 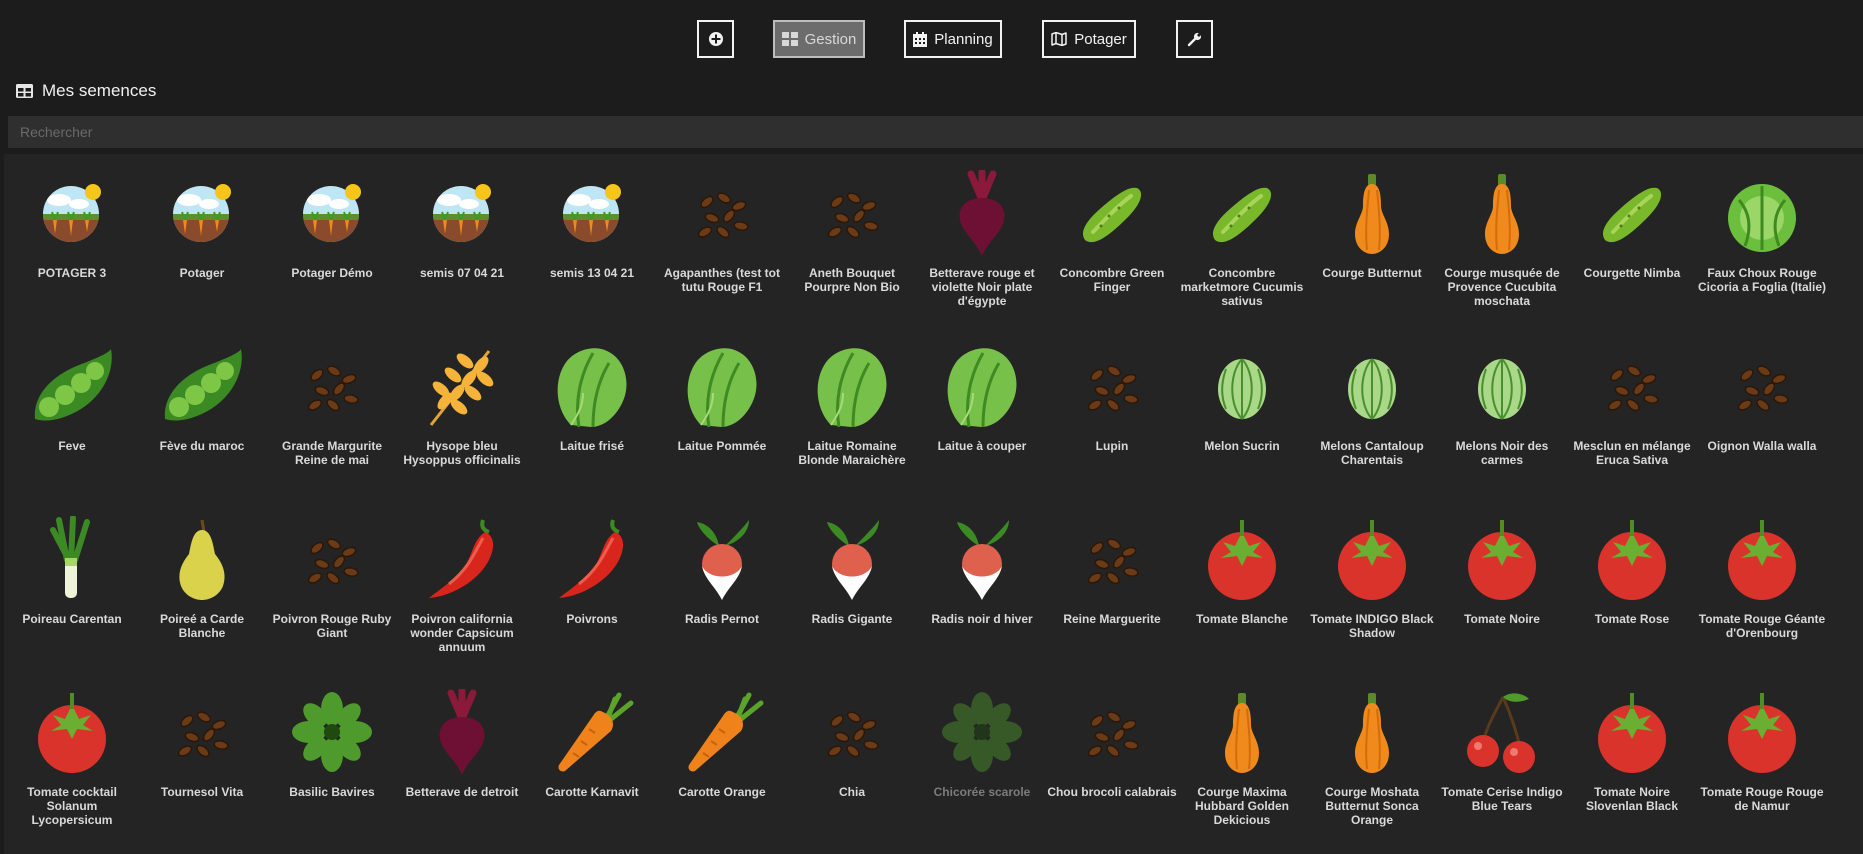 I want to click on seed-label: Tomate INDIGO Black Shadow, so click(x=1372, y=626).